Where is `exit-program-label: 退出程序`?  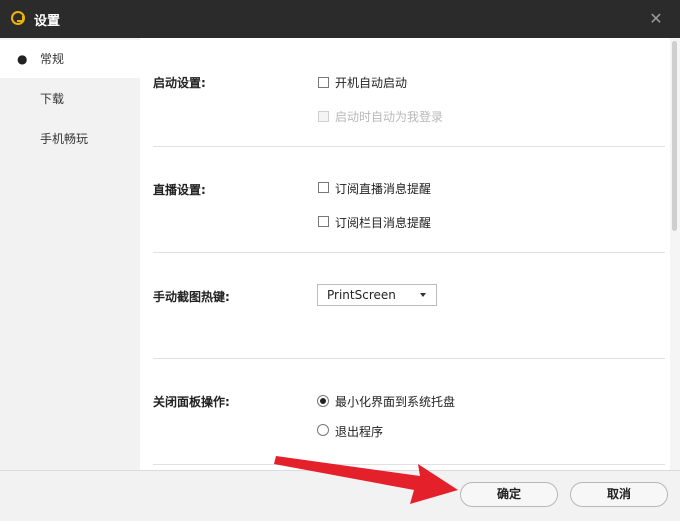 exit-program-label: 退出程序 is located at coordinates (359, 431).